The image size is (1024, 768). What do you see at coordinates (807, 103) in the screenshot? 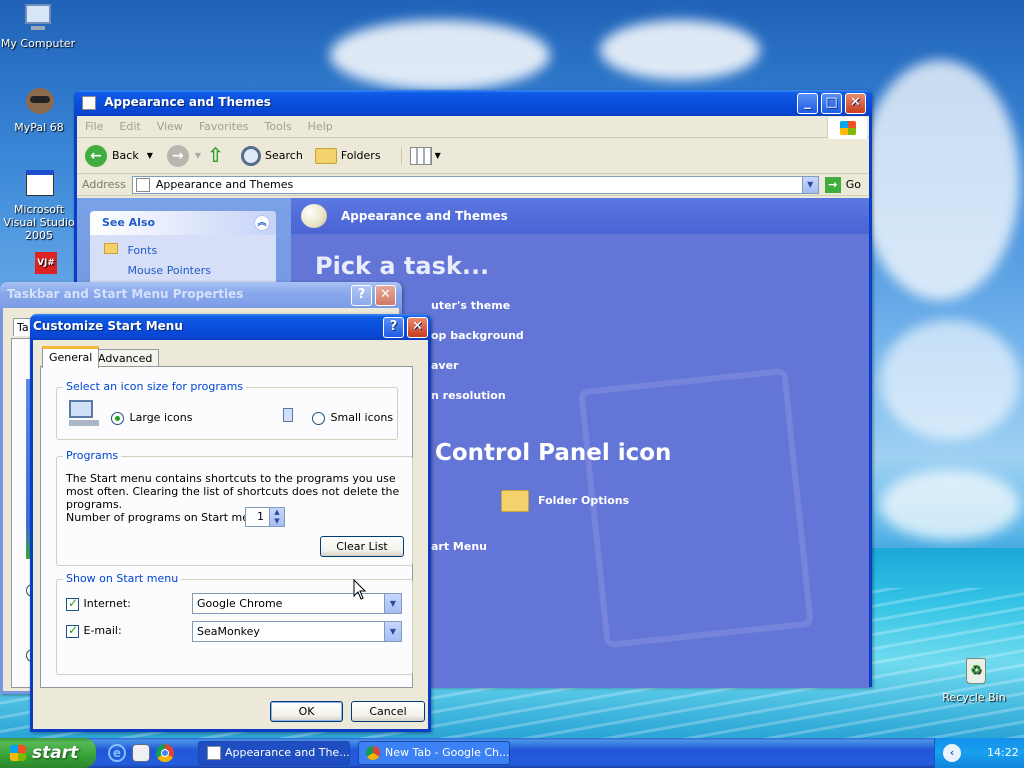
I see `minimize-button: _` at bounding box center [807, 103].